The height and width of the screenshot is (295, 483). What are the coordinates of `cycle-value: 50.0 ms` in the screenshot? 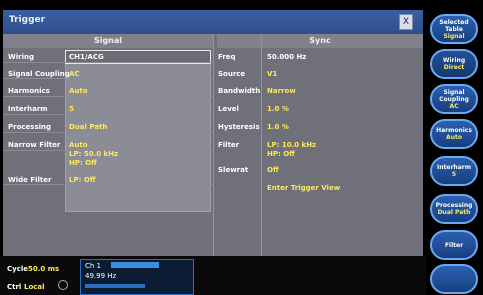 It's located at (44, 269).